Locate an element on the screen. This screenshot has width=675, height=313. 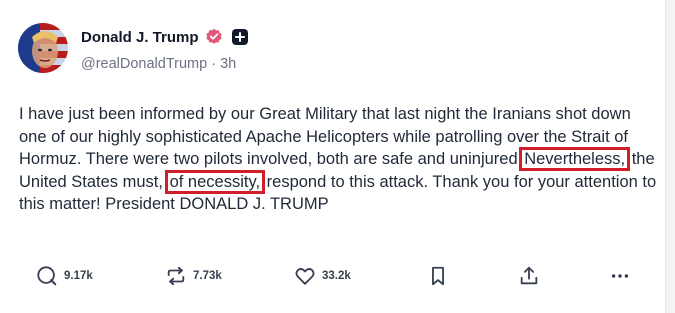
avatar-image is located at coordinates (43, 48).